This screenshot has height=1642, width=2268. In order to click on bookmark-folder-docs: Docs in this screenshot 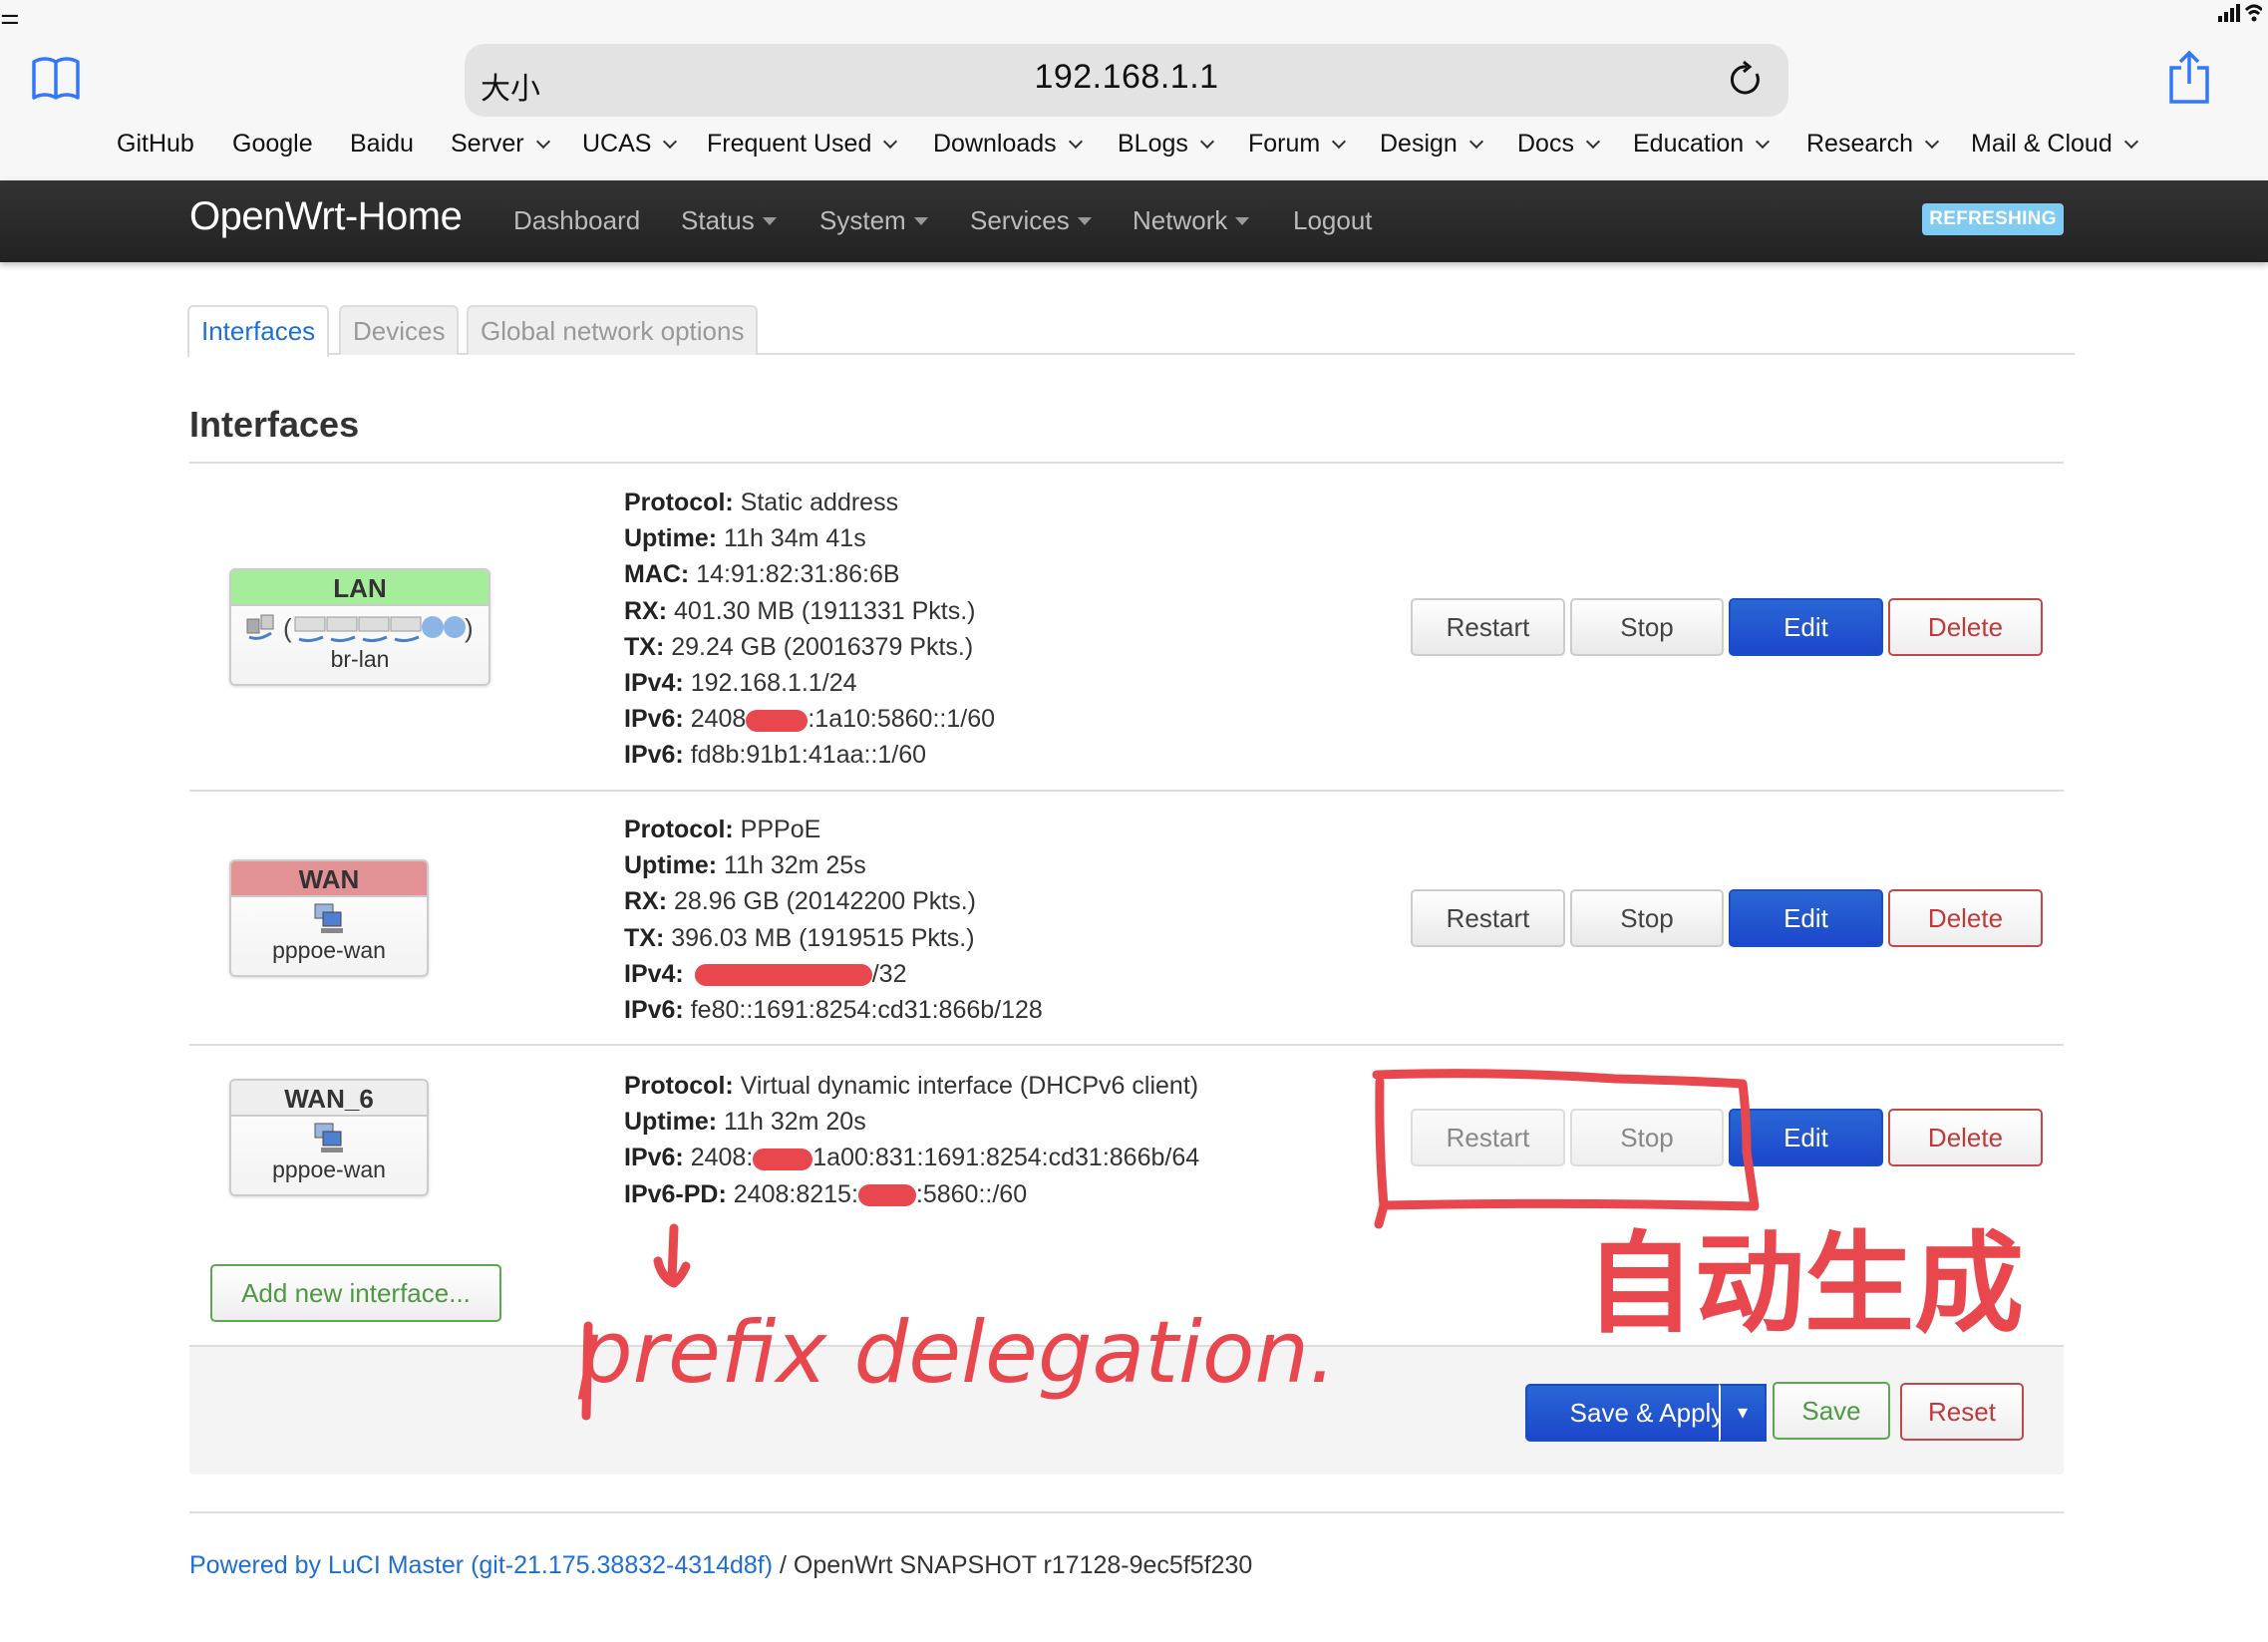, I will do `click(1559, 145)`.